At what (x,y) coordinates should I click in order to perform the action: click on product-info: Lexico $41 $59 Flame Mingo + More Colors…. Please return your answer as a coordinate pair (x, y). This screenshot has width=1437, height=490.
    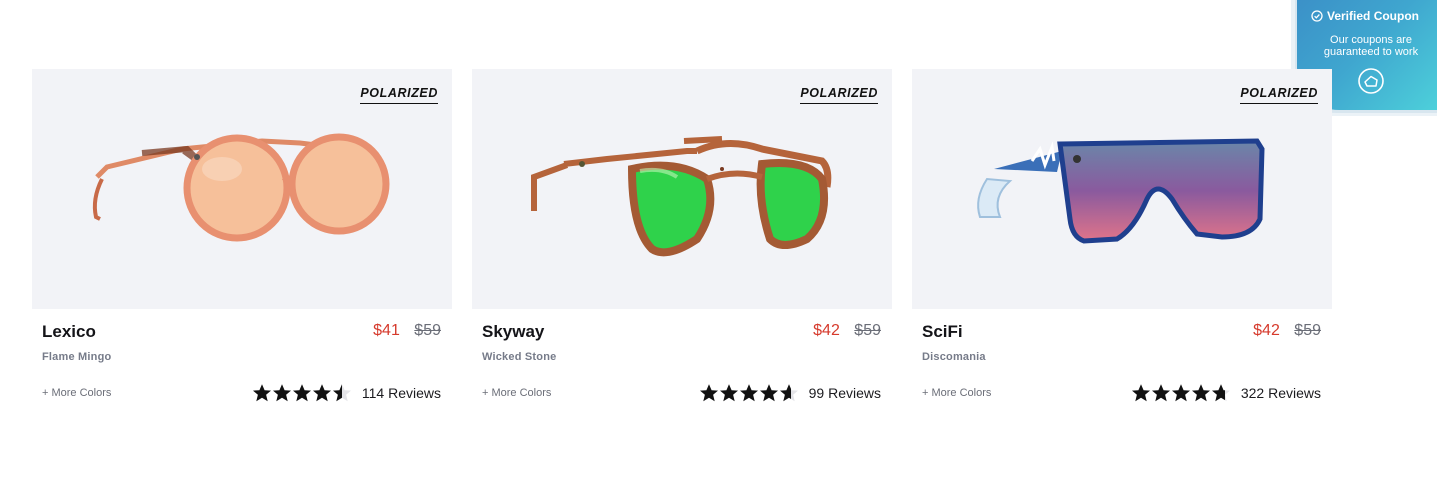
    Looking at the image, I should click on (242, 359).